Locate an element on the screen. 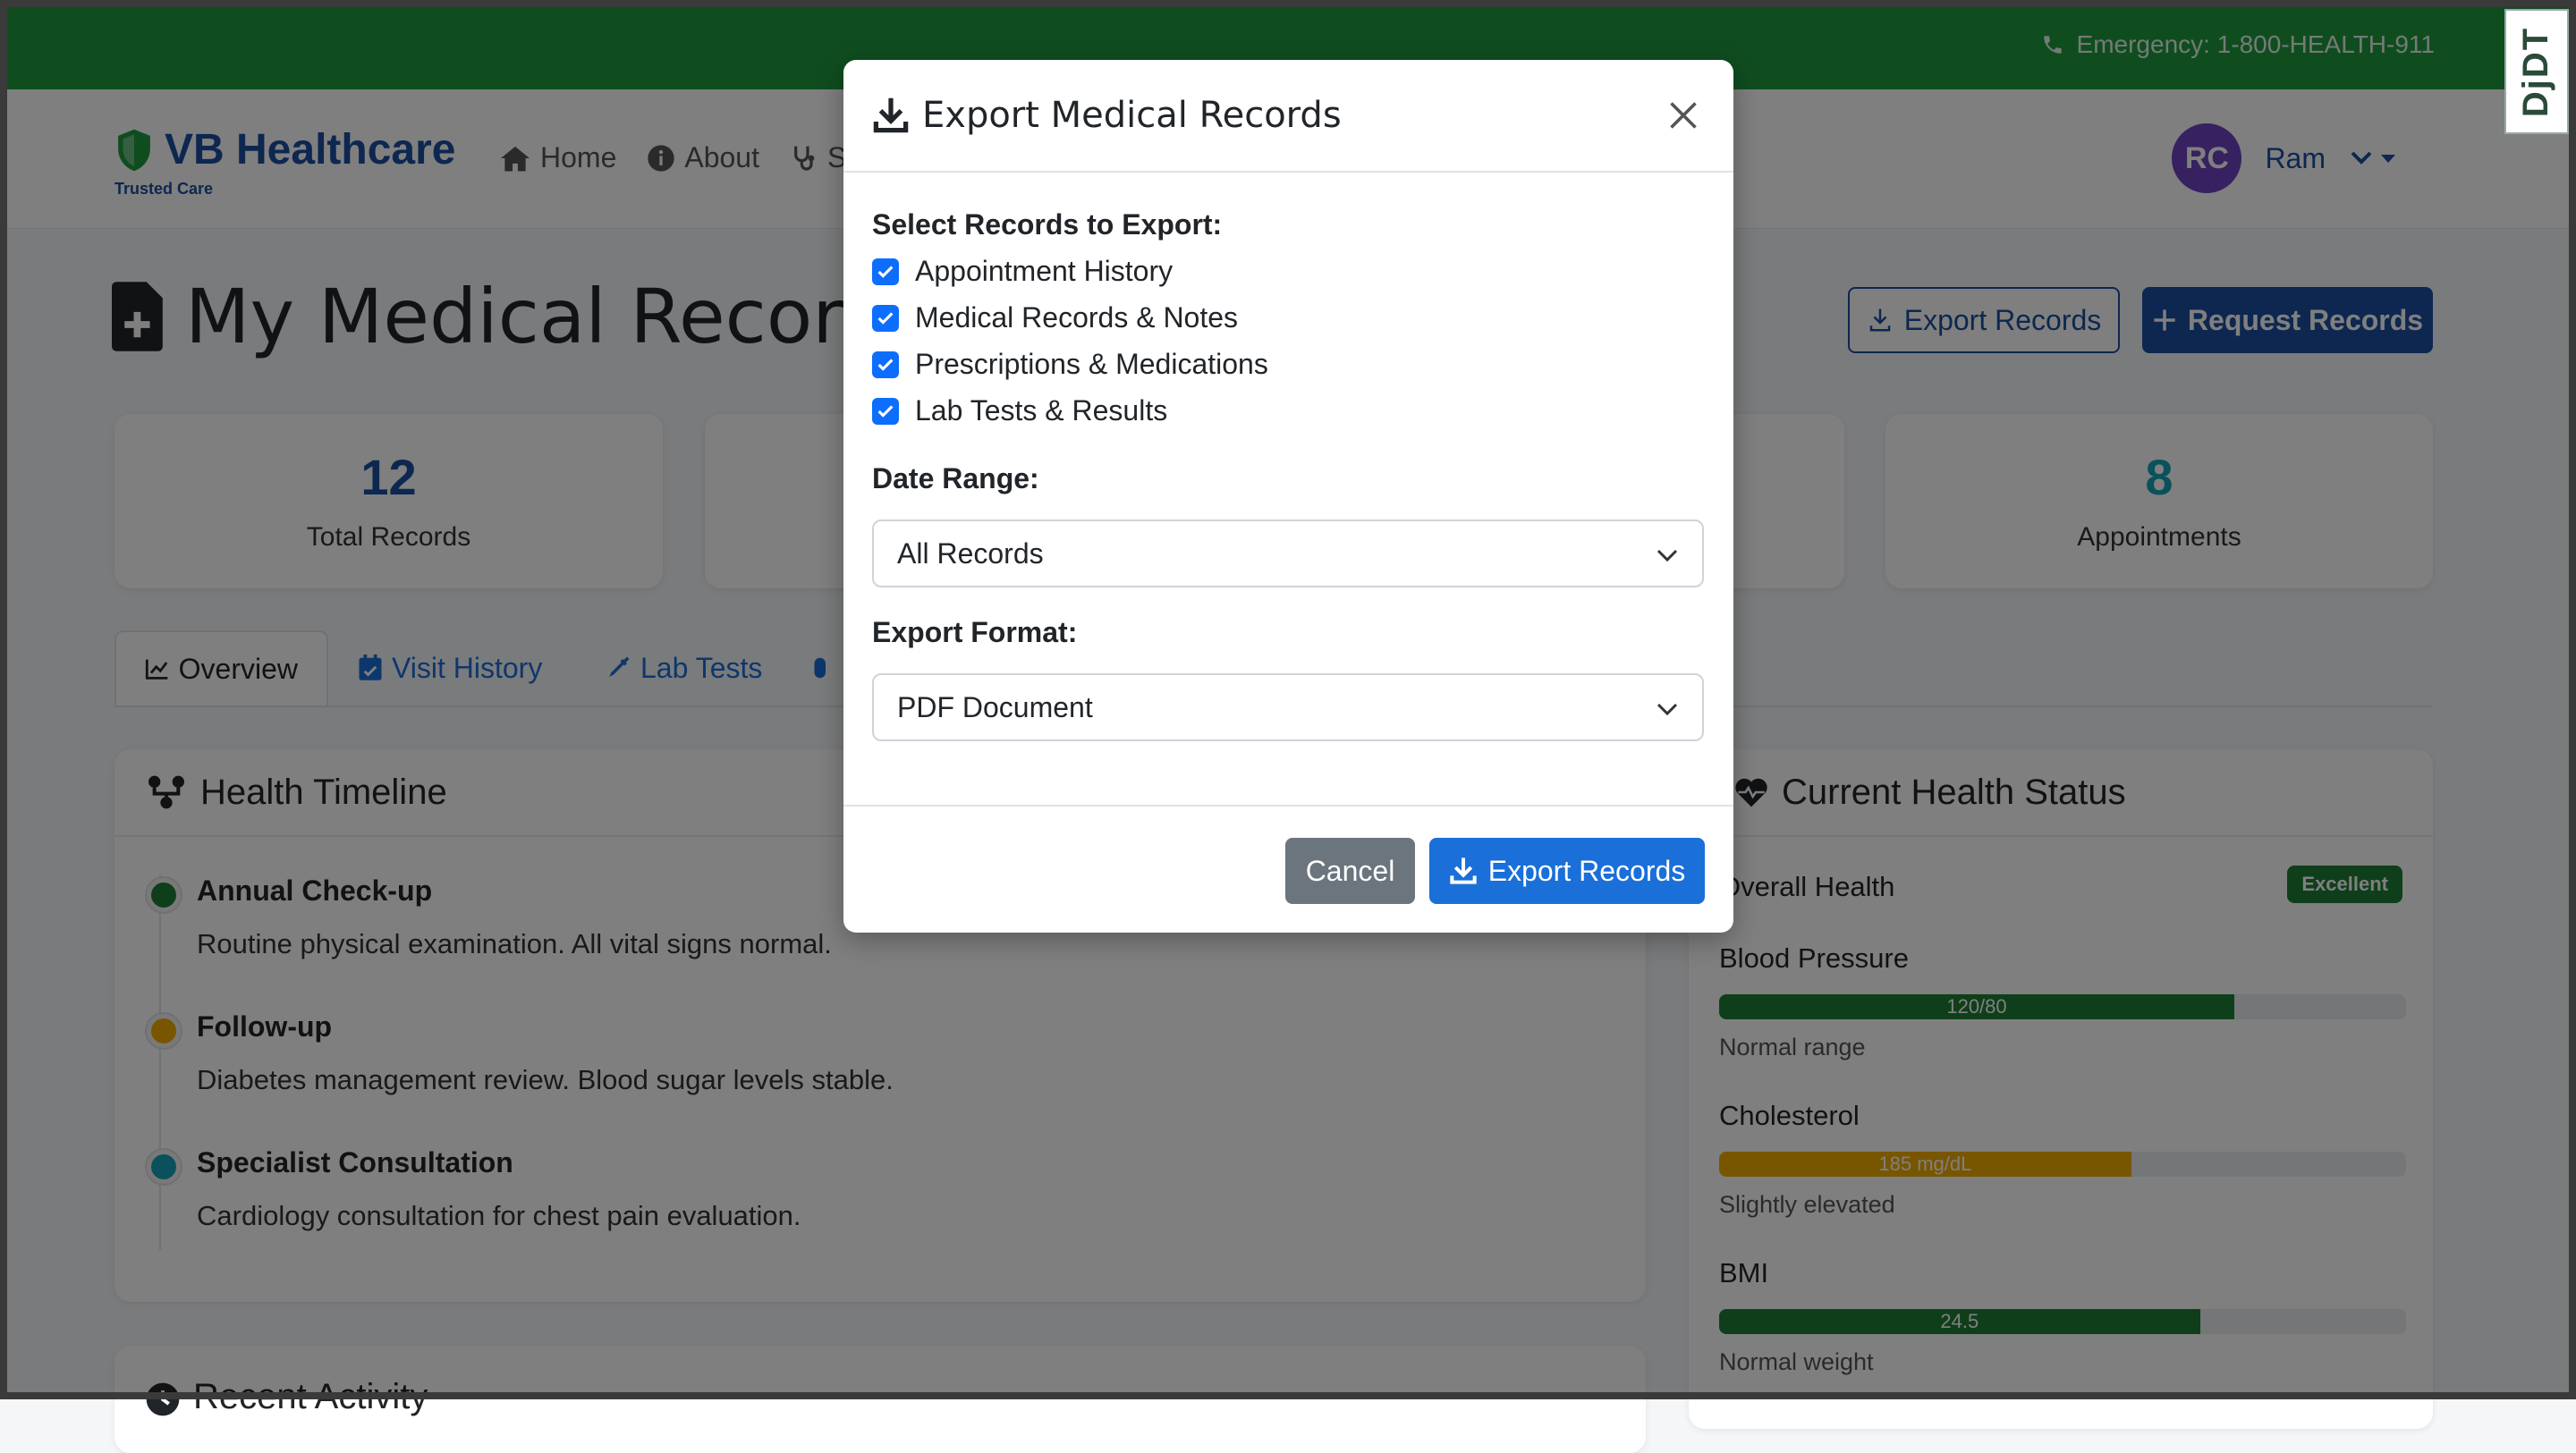 This screenshot has width=2576, height=1453. debug-toolbar-handle: DjDT is located at coordinates (2536, 71).